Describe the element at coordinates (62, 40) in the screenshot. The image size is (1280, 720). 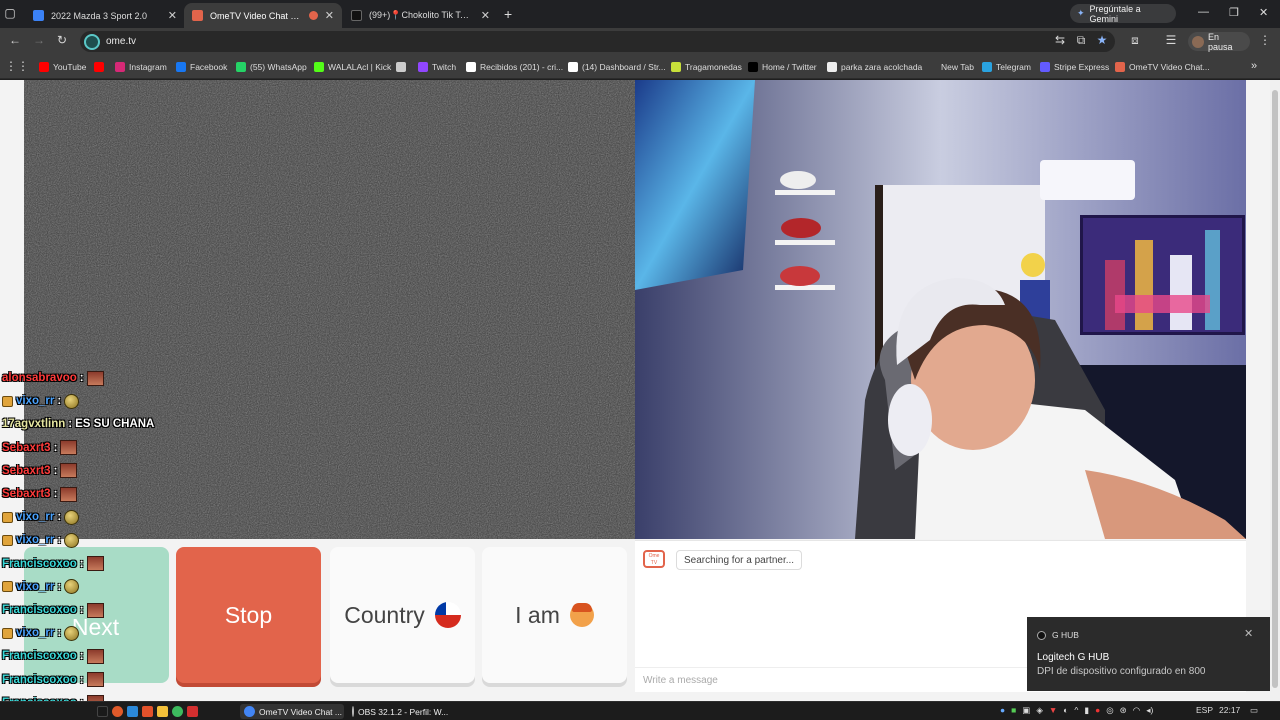
I see `reload-icon: ↻` at that location.